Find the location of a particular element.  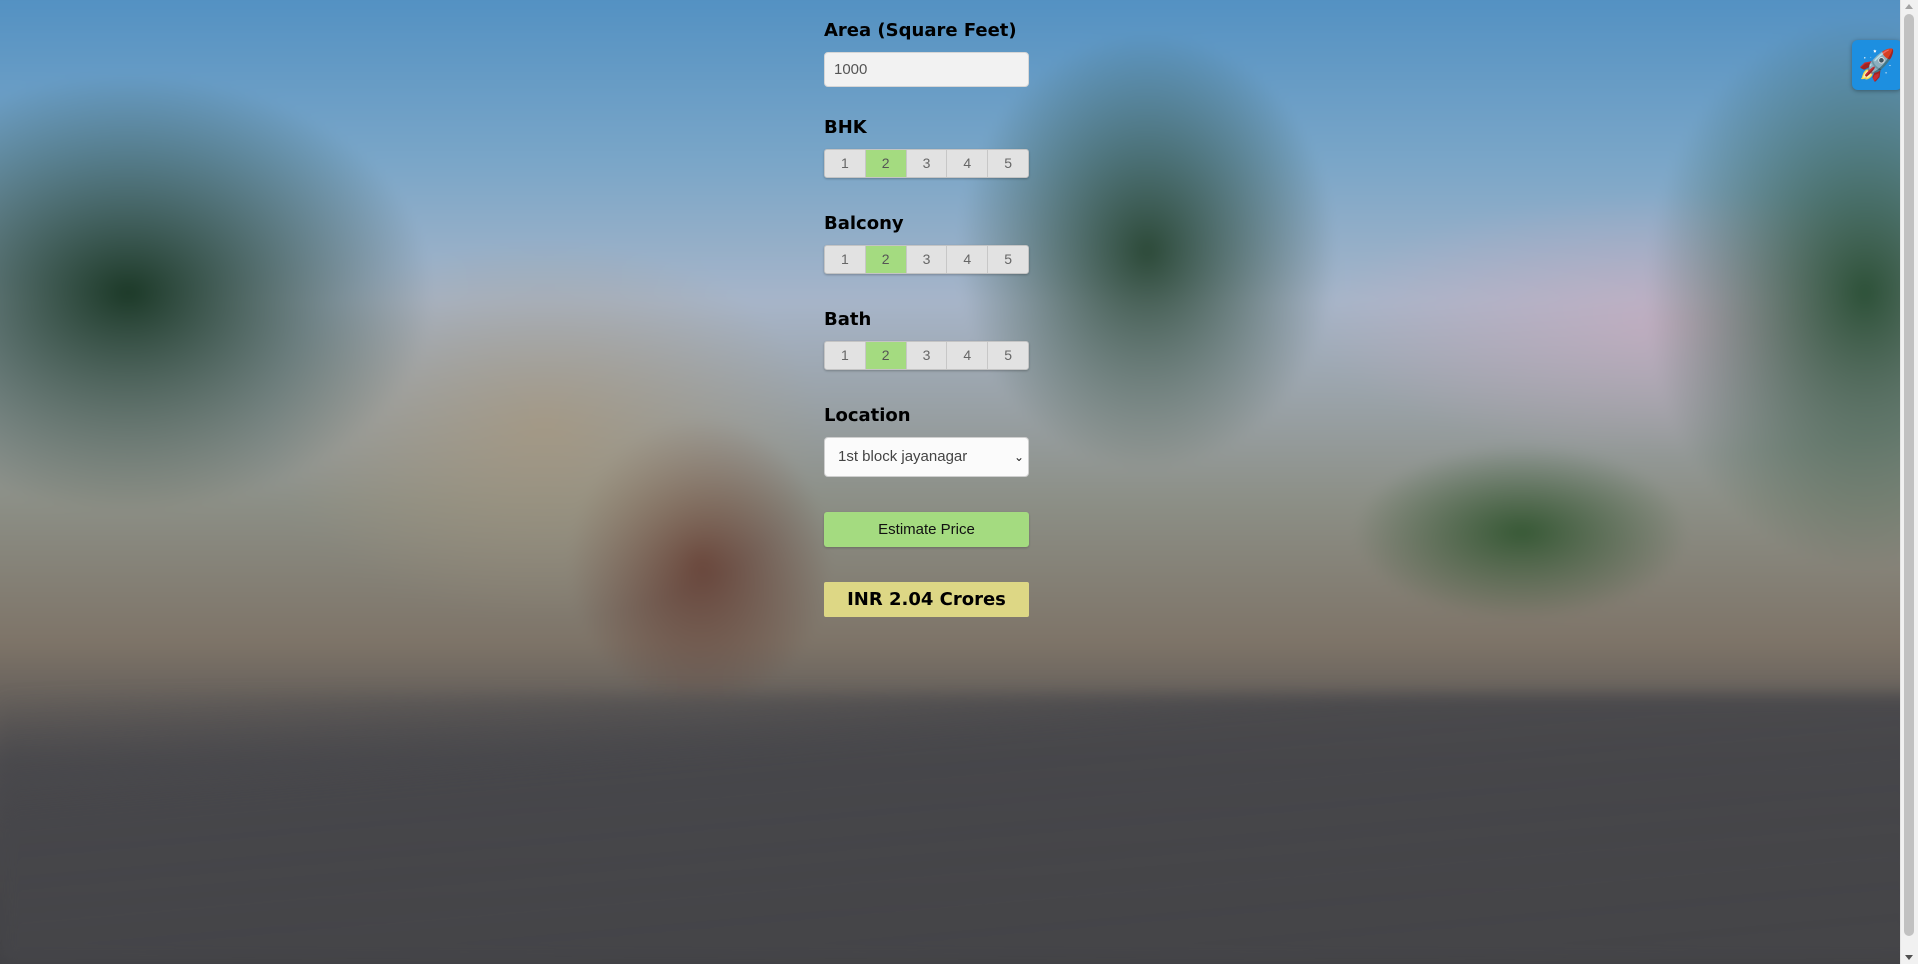

location-label: Location is located at coordinates (867, 415).